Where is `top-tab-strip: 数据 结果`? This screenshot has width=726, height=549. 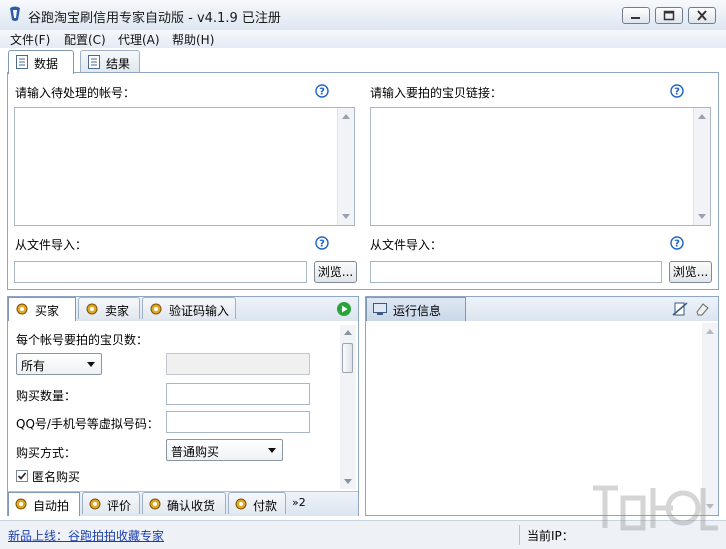 top-tab-strip: 数据 结果 is located at coordinates (158, 62).